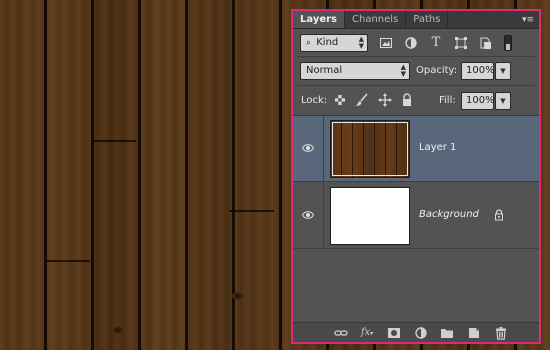 The height and width of the screenshot is (350, 550). I want to click on mask-icon, so click(394, 333).